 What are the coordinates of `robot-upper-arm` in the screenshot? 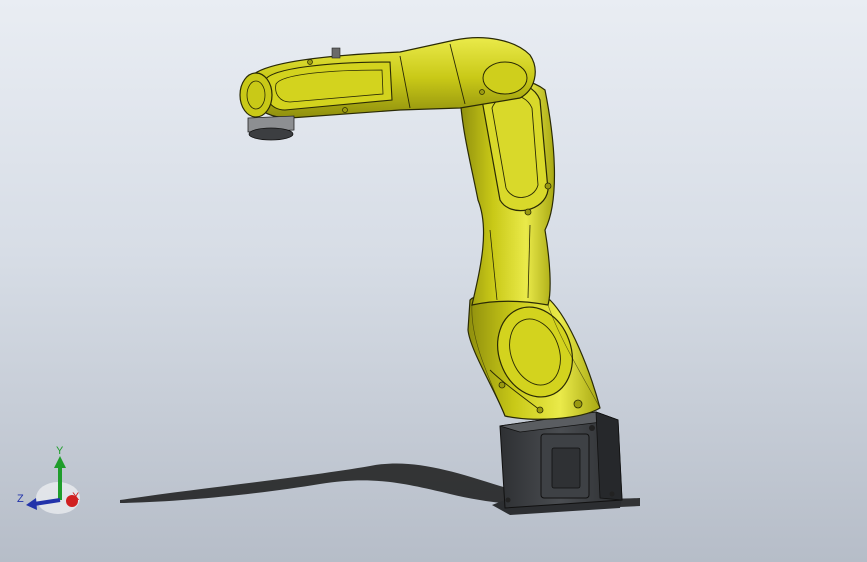 It's located at (507, 192).